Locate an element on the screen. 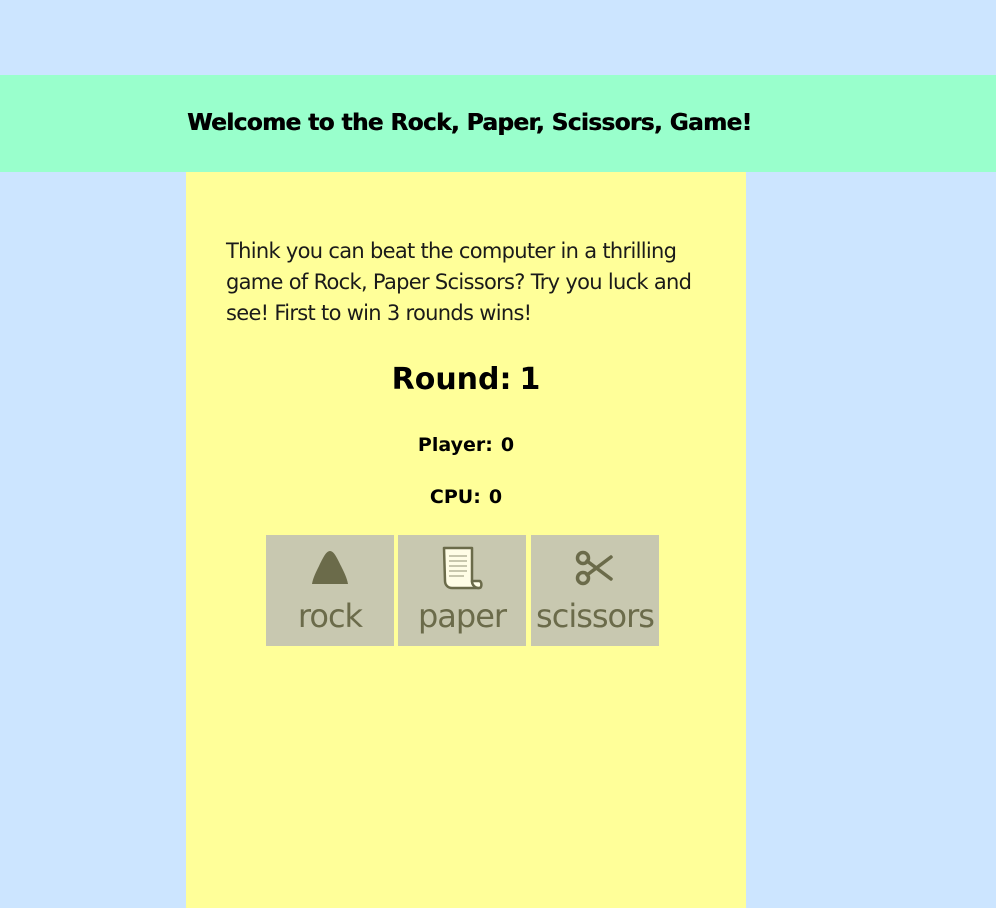 Image resolution: width=996 pixels, height=908 pixels. rock-label: rock is located at coordinates (330, 616).